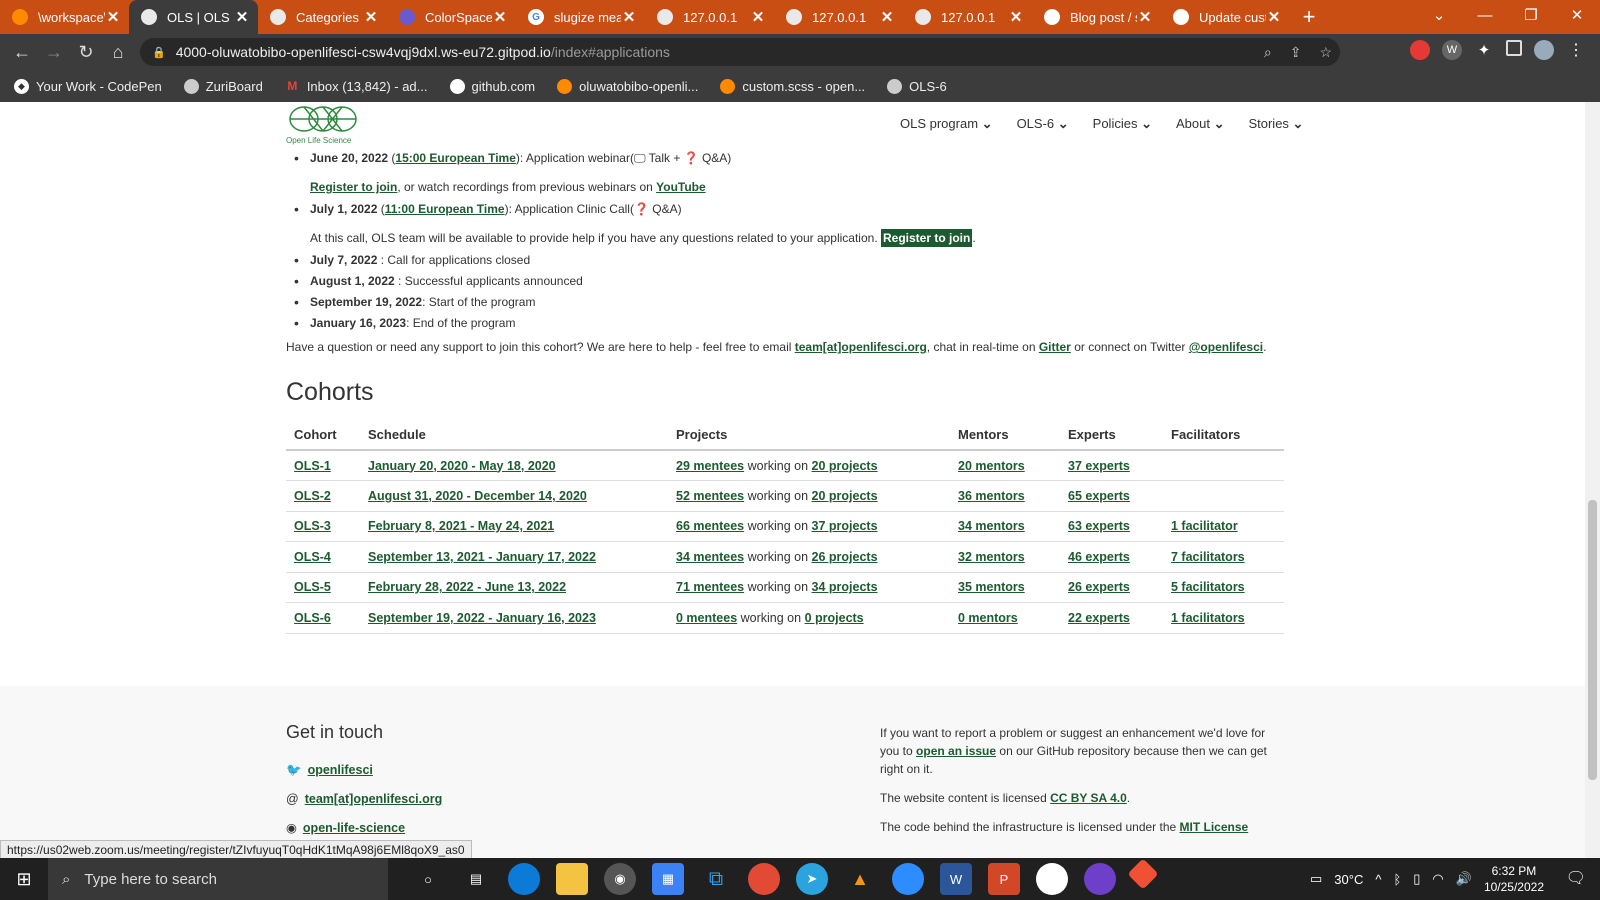  What do you see at coordinates (1592, 480) in the screenshot?
I see `page-scrollbar` at bounding box center [1592, 480].